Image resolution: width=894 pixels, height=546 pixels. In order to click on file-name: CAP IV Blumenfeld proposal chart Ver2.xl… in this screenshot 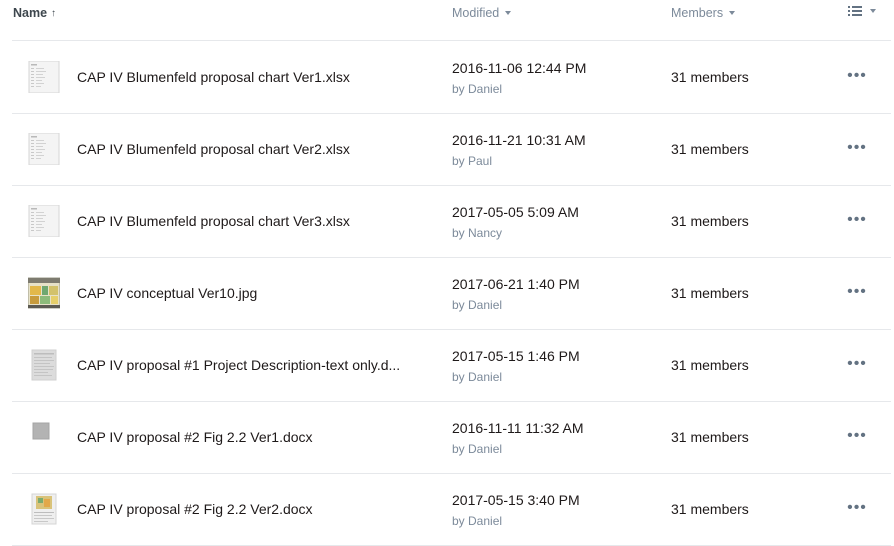, I will do `click(213, 149)`.